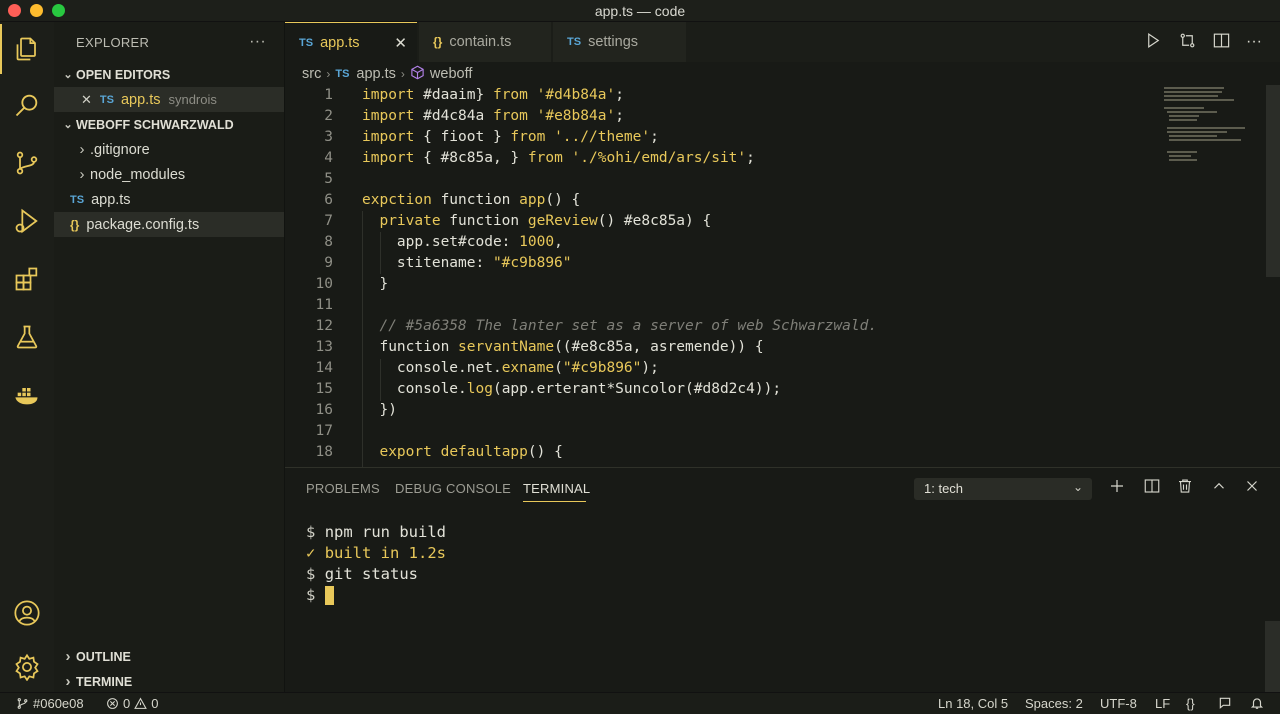 This screenshot has width=1280, height=714. What do you see at coordinates (720, 95) in the screenshot?
I see `code-line: 1 import #daaim} from '#d4b84a';` at bounding box center [720, 95].